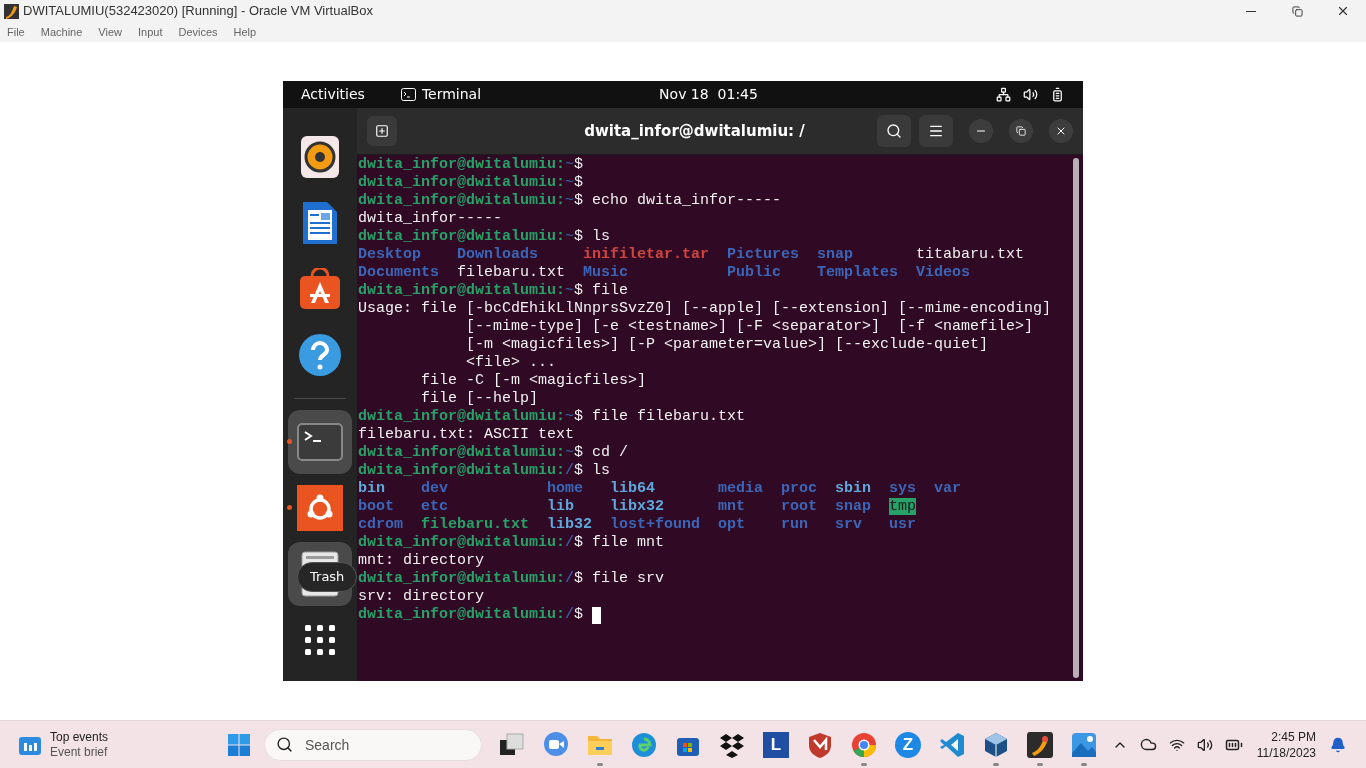 This screenshot has width=1366, height=768. I want to click on widget-title: Top events, so click(79, 737).